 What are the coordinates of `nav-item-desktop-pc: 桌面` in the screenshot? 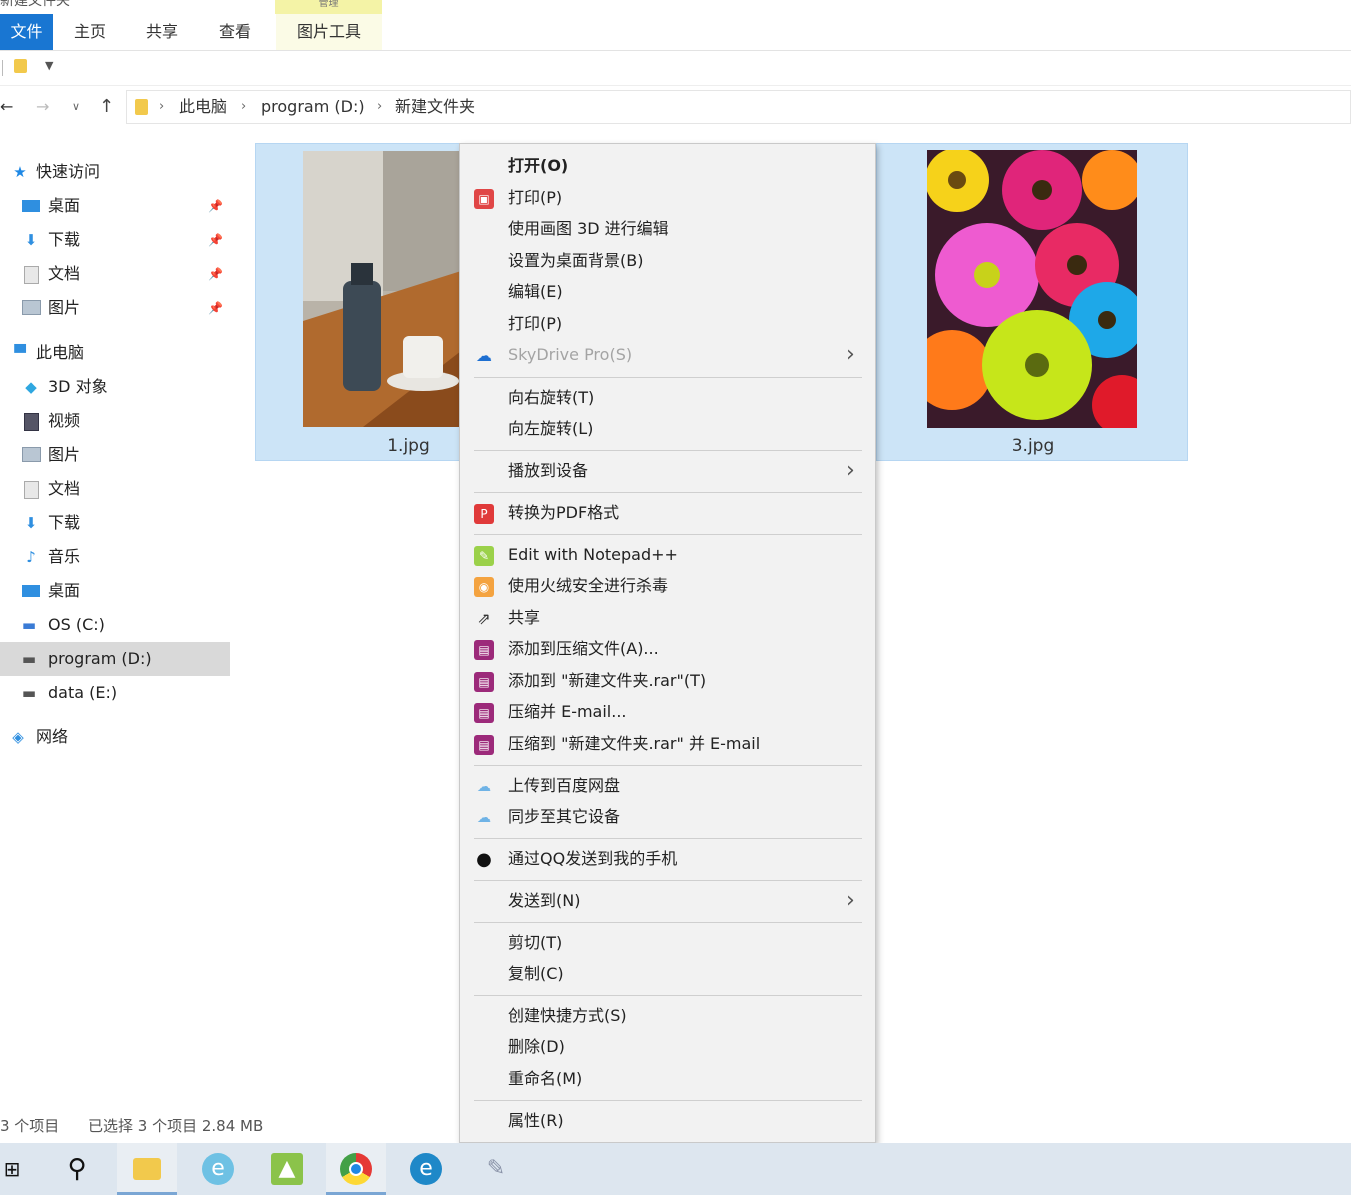 It's located at (115, 591).